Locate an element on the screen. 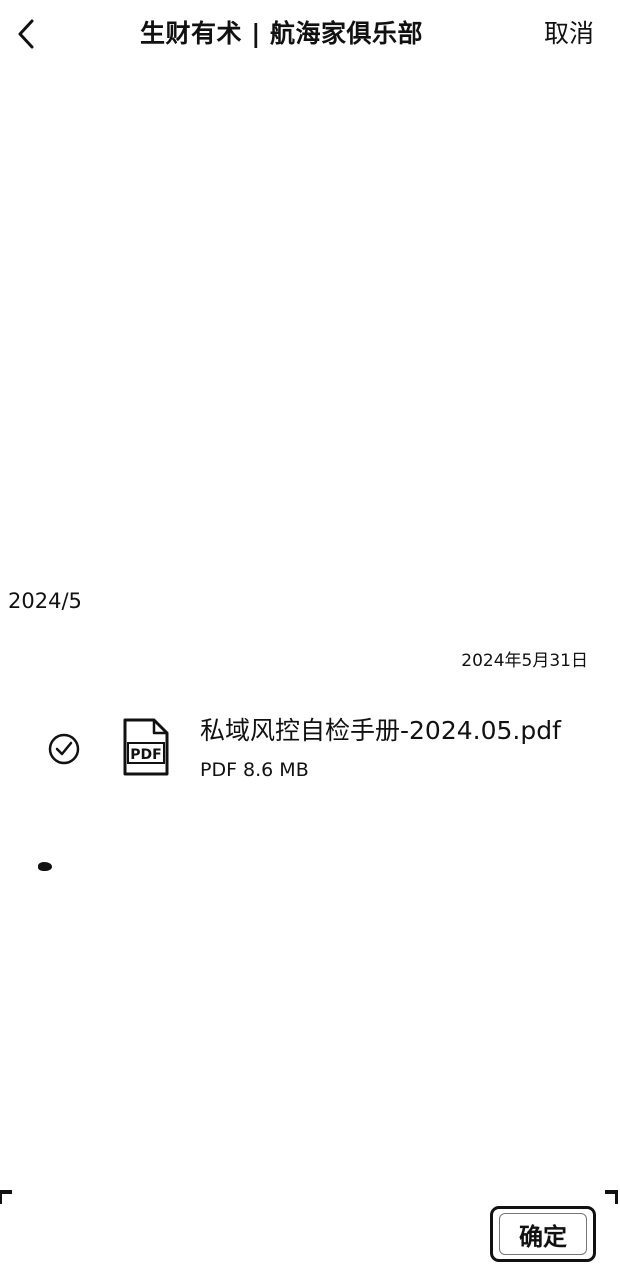  chevron-left-icon is located at coordinates (26, 34).